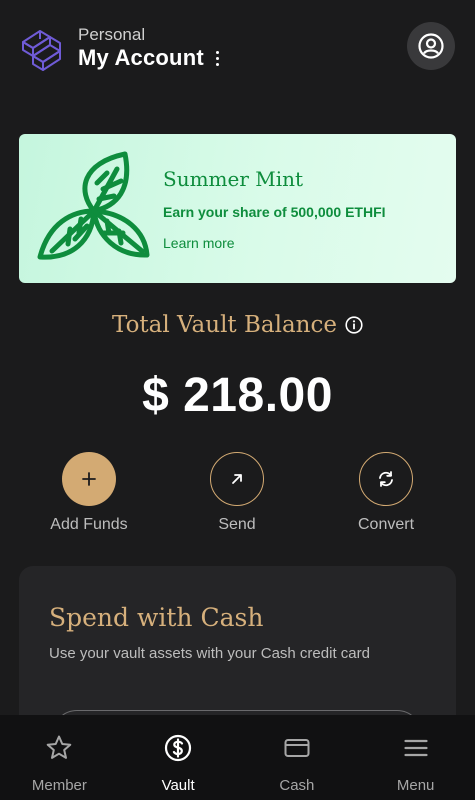 The width and height of the screenshot is (475, 800). I want to click on convert-button: Convert, so click(386, 493).